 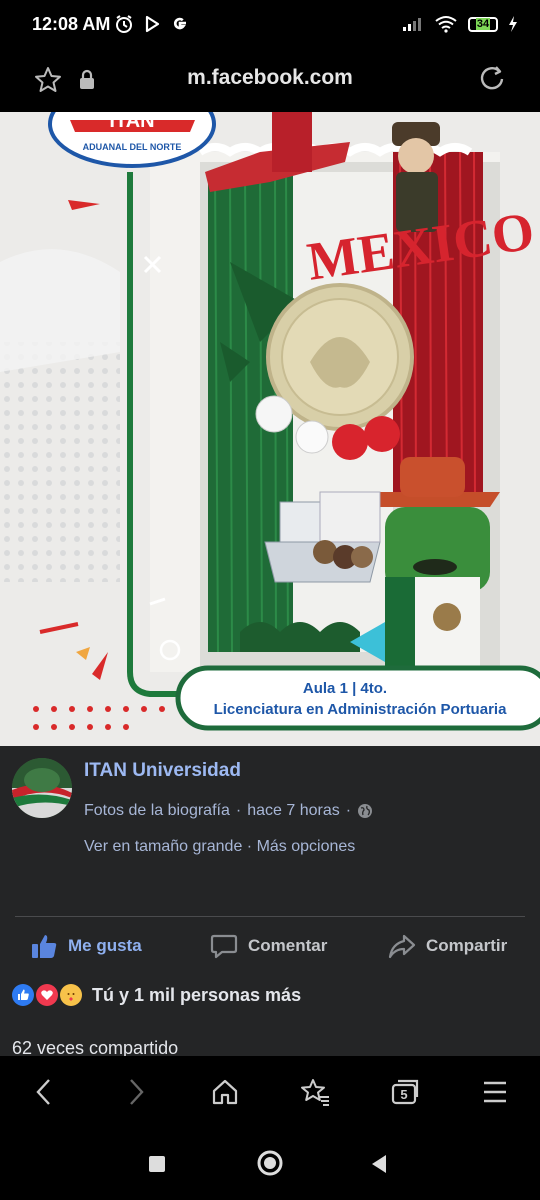 I want to click on signal-icon, so click(x=412, y=24).